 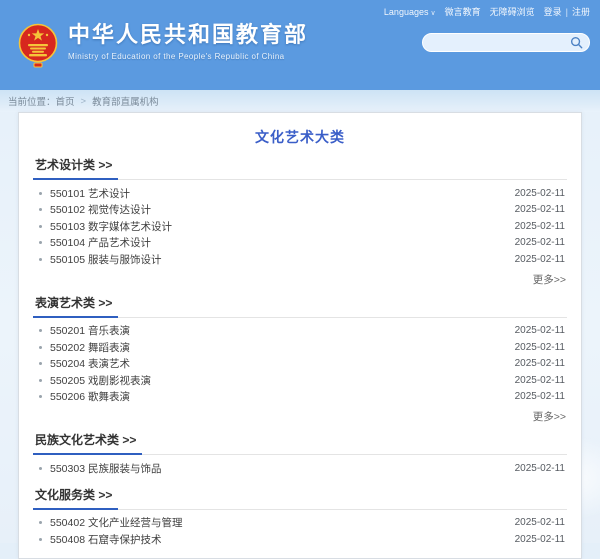 What do you see at coordinates (300, 306) in the screenshot?
I see `section-header: 表演艺术类 >>` at bounding box center [300, 306].